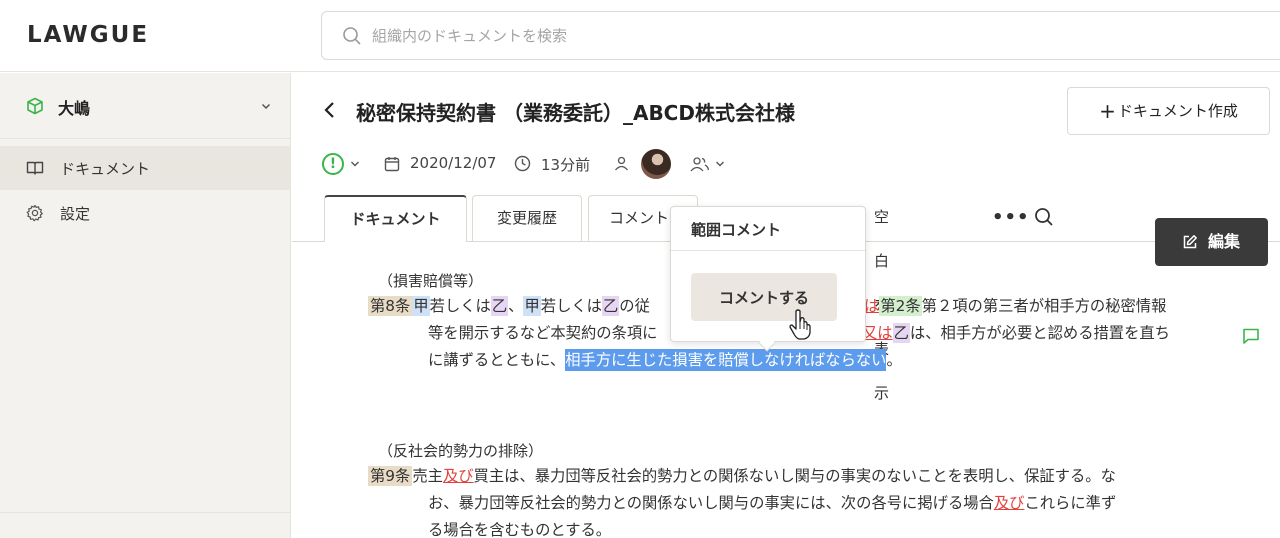  What do you see at coordinates (877, 333) in the screenshot?
I see `conjunction-mark: 又は` at bounding box center [877, 333].